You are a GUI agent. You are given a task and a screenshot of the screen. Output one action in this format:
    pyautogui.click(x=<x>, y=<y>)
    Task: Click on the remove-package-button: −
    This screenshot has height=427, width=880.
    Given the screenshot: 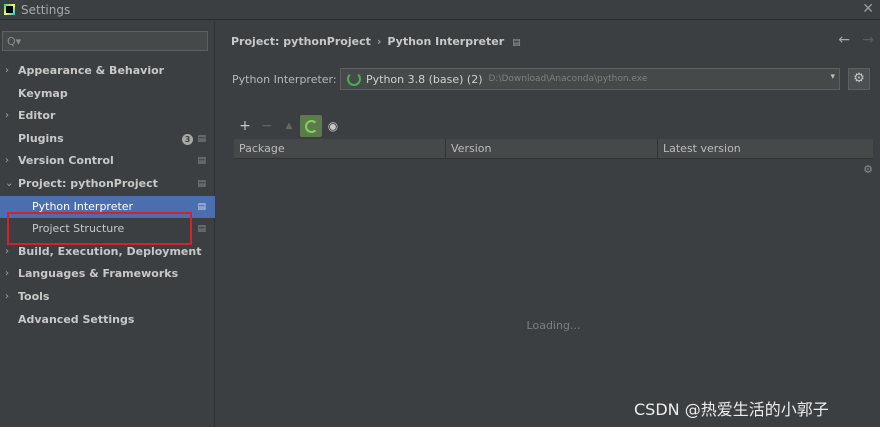 What is the action you would take?
    pyautogui.click(x=267, y=126)
    